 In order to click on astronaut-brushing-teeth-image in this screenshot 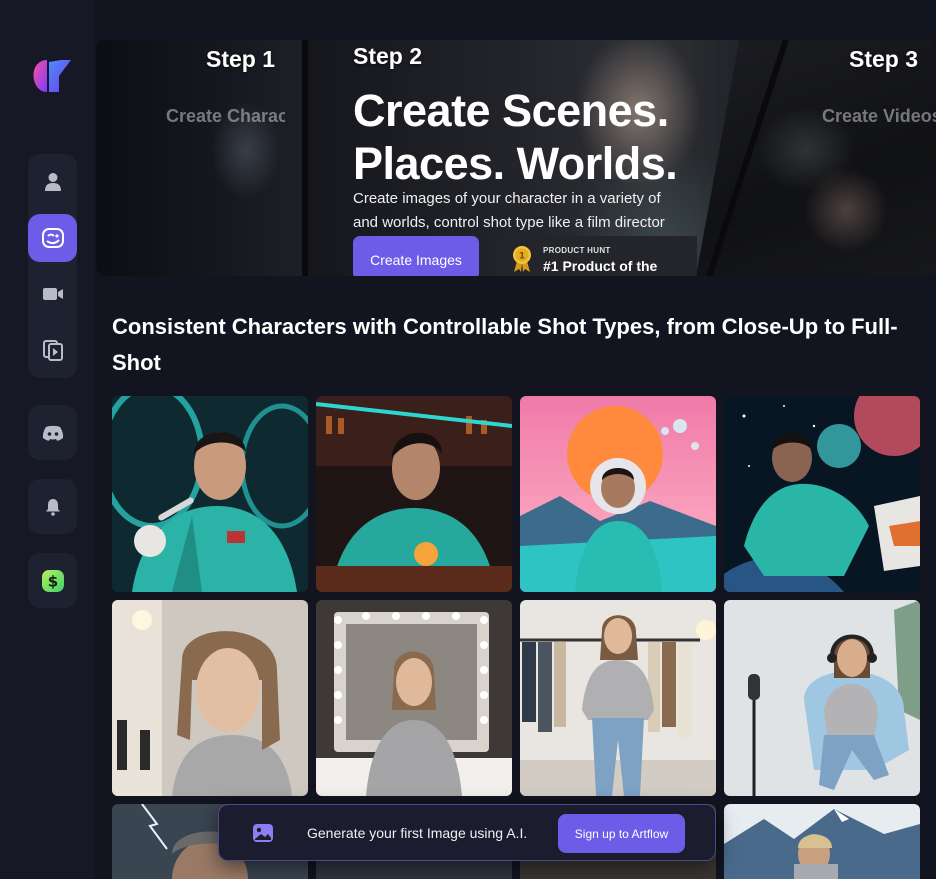, I will do `click(210, 494)`.